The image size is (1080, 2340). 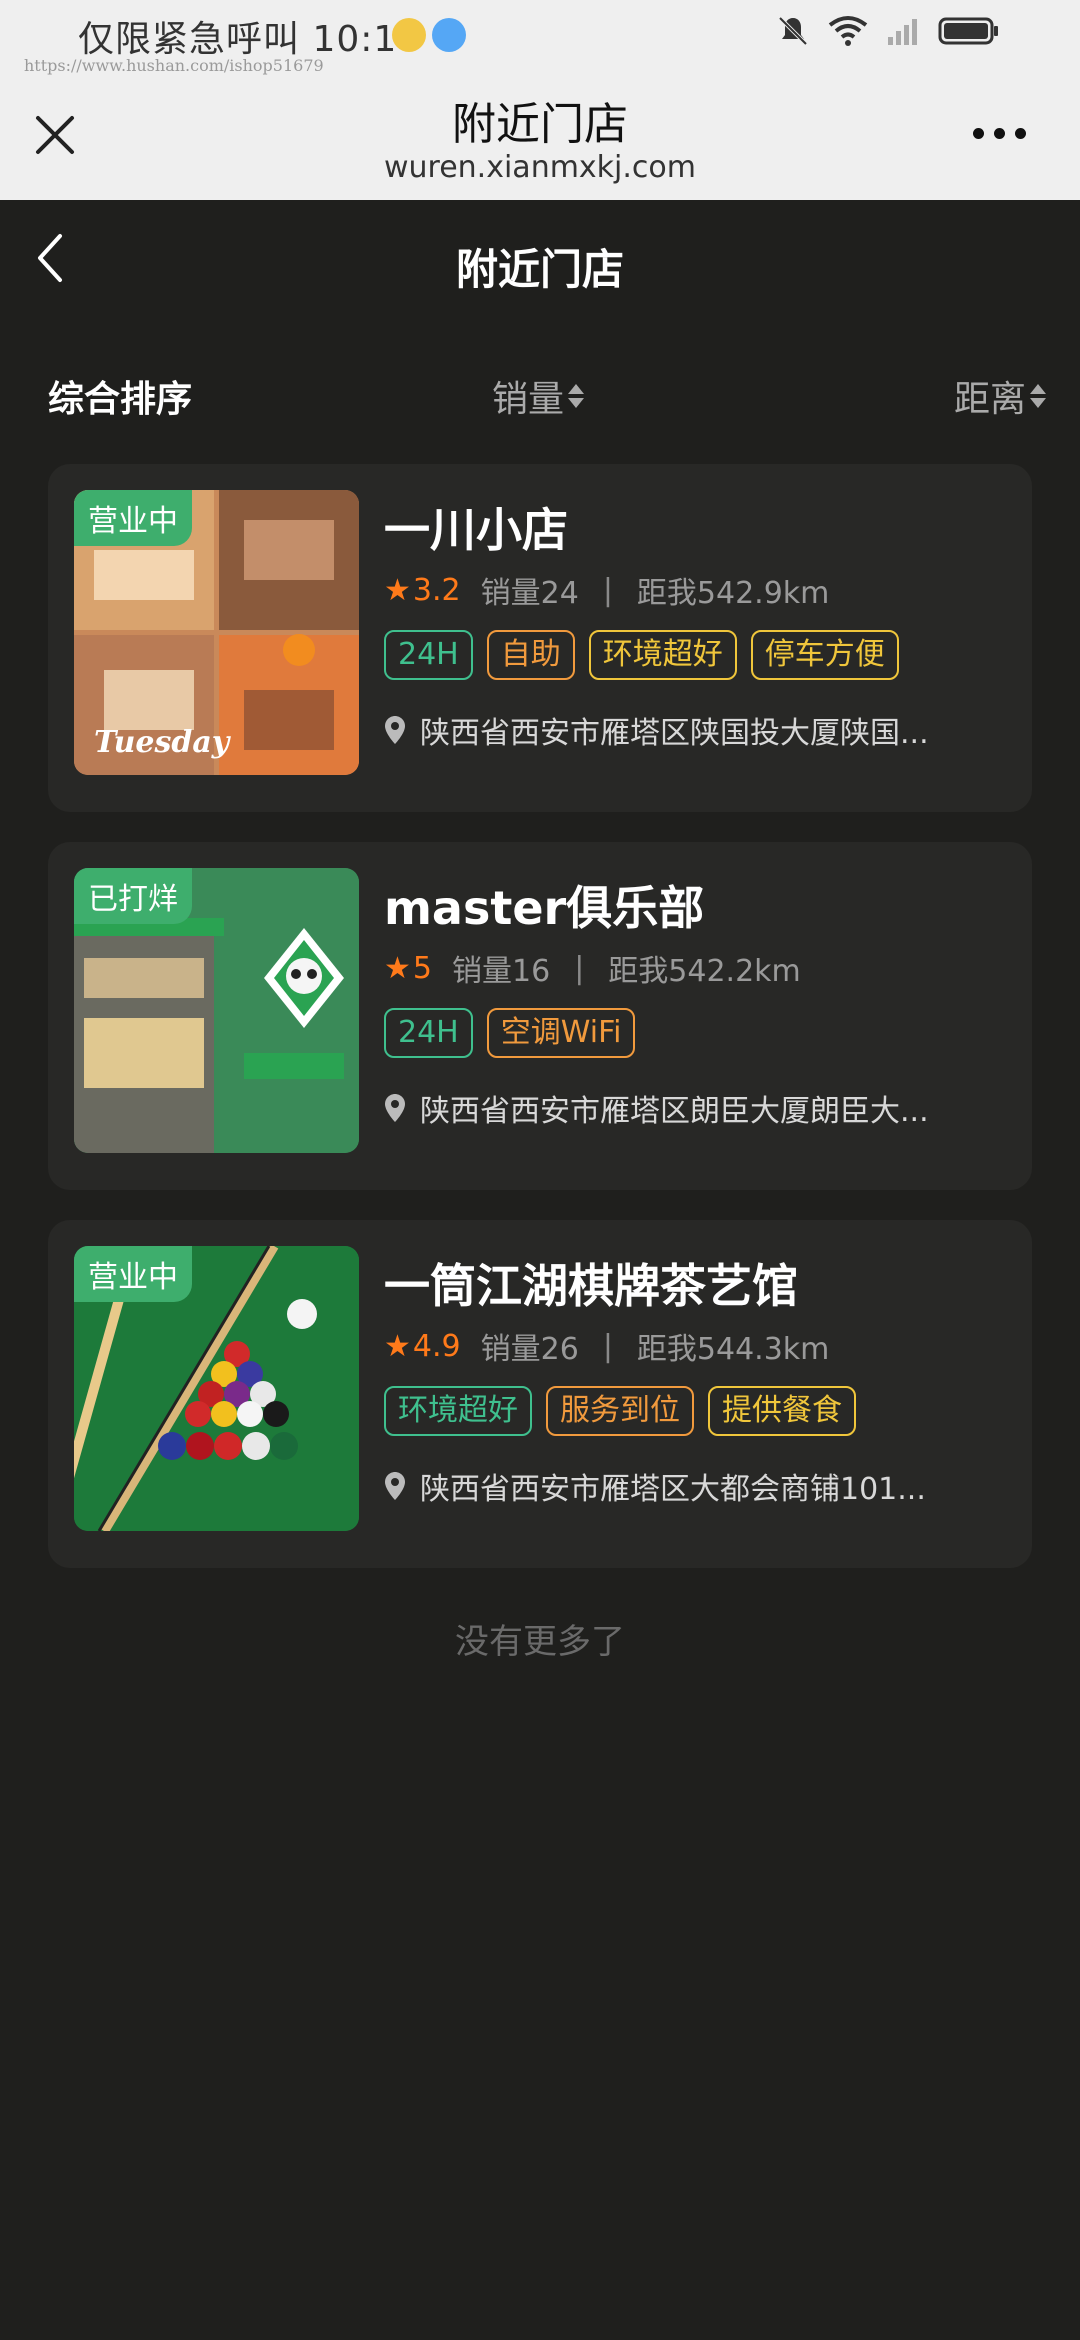 What do you see at coordinates (540, 1642) in the screenshot?
I see `no-more-text: 没有更多了` at bounding box center [540, 1642].